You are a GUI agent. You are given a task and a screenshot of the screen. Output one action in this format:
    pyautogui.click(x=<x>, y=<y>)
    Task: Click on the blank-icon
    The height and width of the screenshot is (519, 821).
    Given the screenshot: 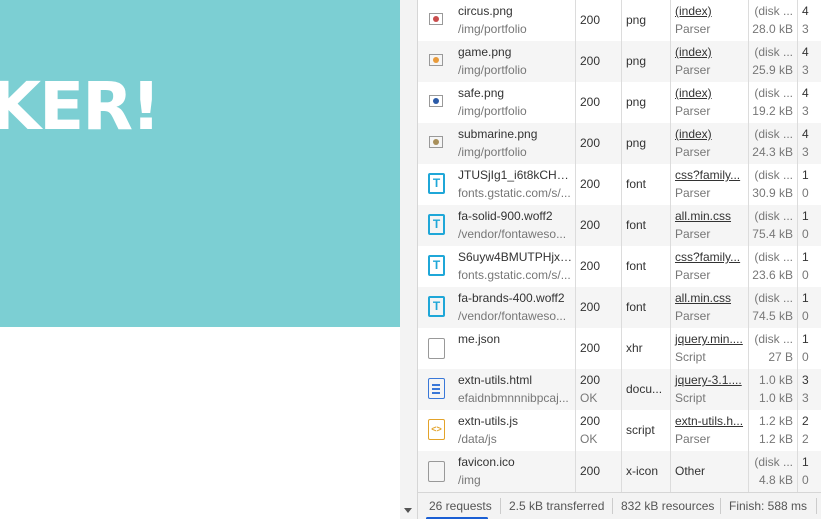 What is the action you would take?
    pyautogui.click(x=436, y=471)
    